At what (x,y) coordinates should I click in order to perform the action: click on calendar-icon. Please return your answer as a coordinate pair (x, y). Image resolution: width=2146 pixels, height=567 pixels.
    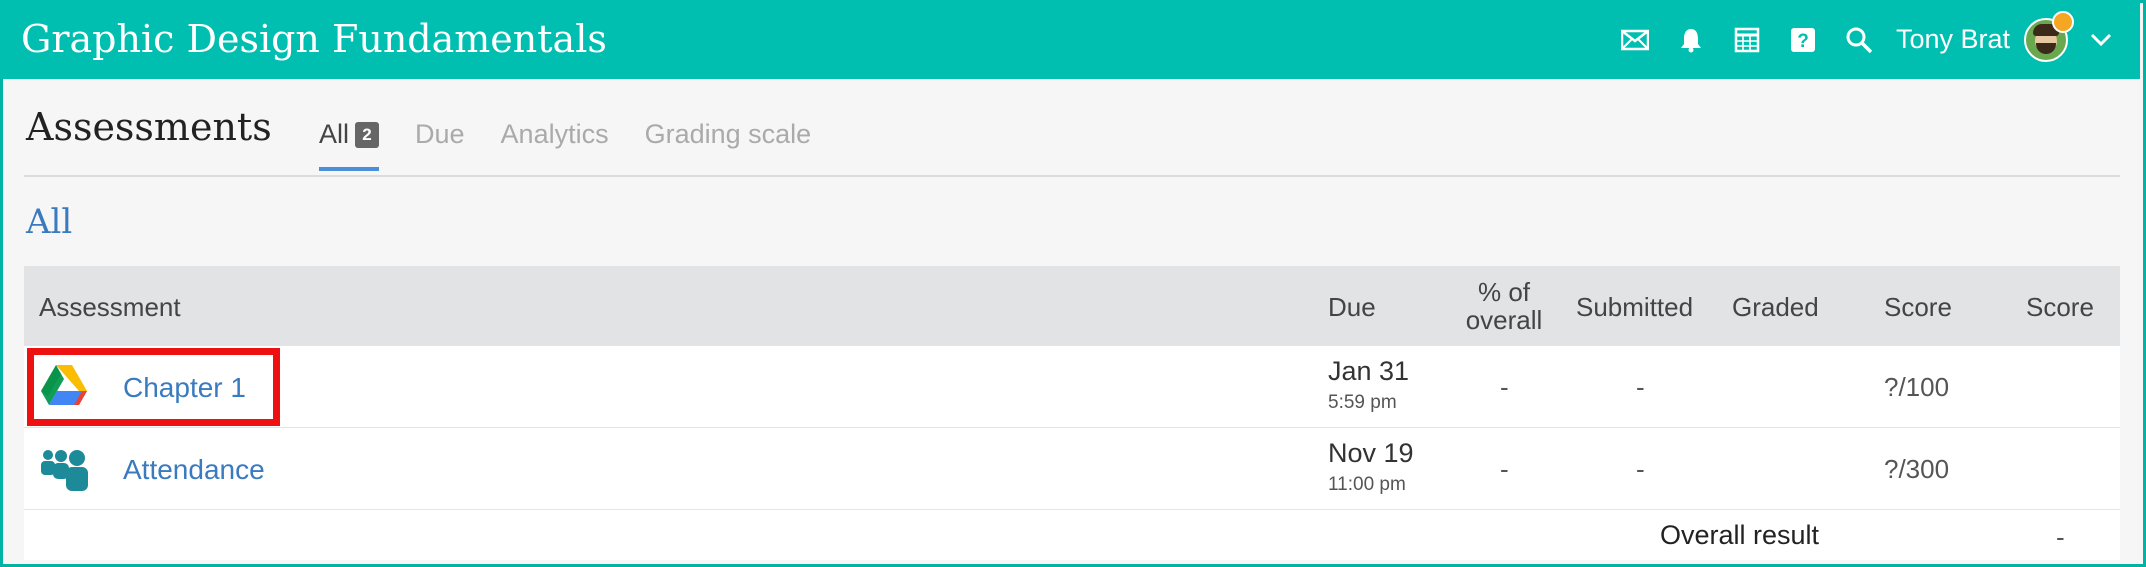
    Looking at the image, I should click on (1747, 40).